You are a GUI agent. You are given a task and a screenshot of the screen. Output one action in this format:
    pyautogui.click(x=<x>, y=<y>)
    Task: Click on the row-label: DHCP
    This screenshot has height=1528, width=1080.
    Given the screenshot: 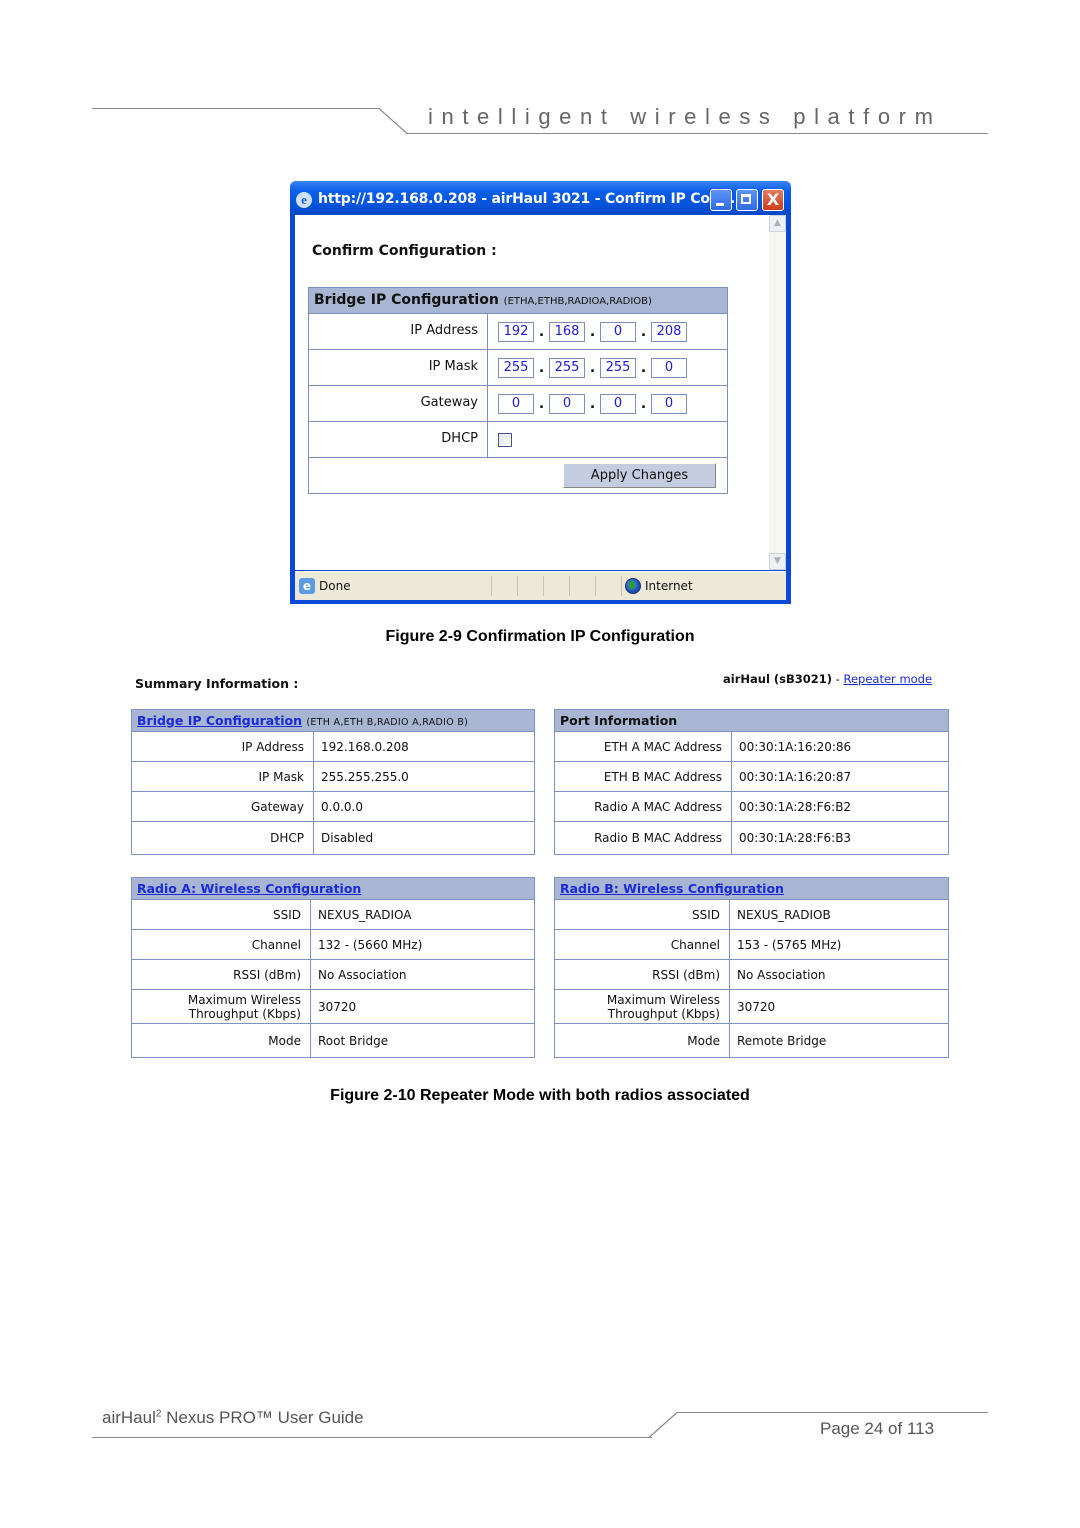 What is the action you would take?
    pyautogui.click(x=223, y=838)
    